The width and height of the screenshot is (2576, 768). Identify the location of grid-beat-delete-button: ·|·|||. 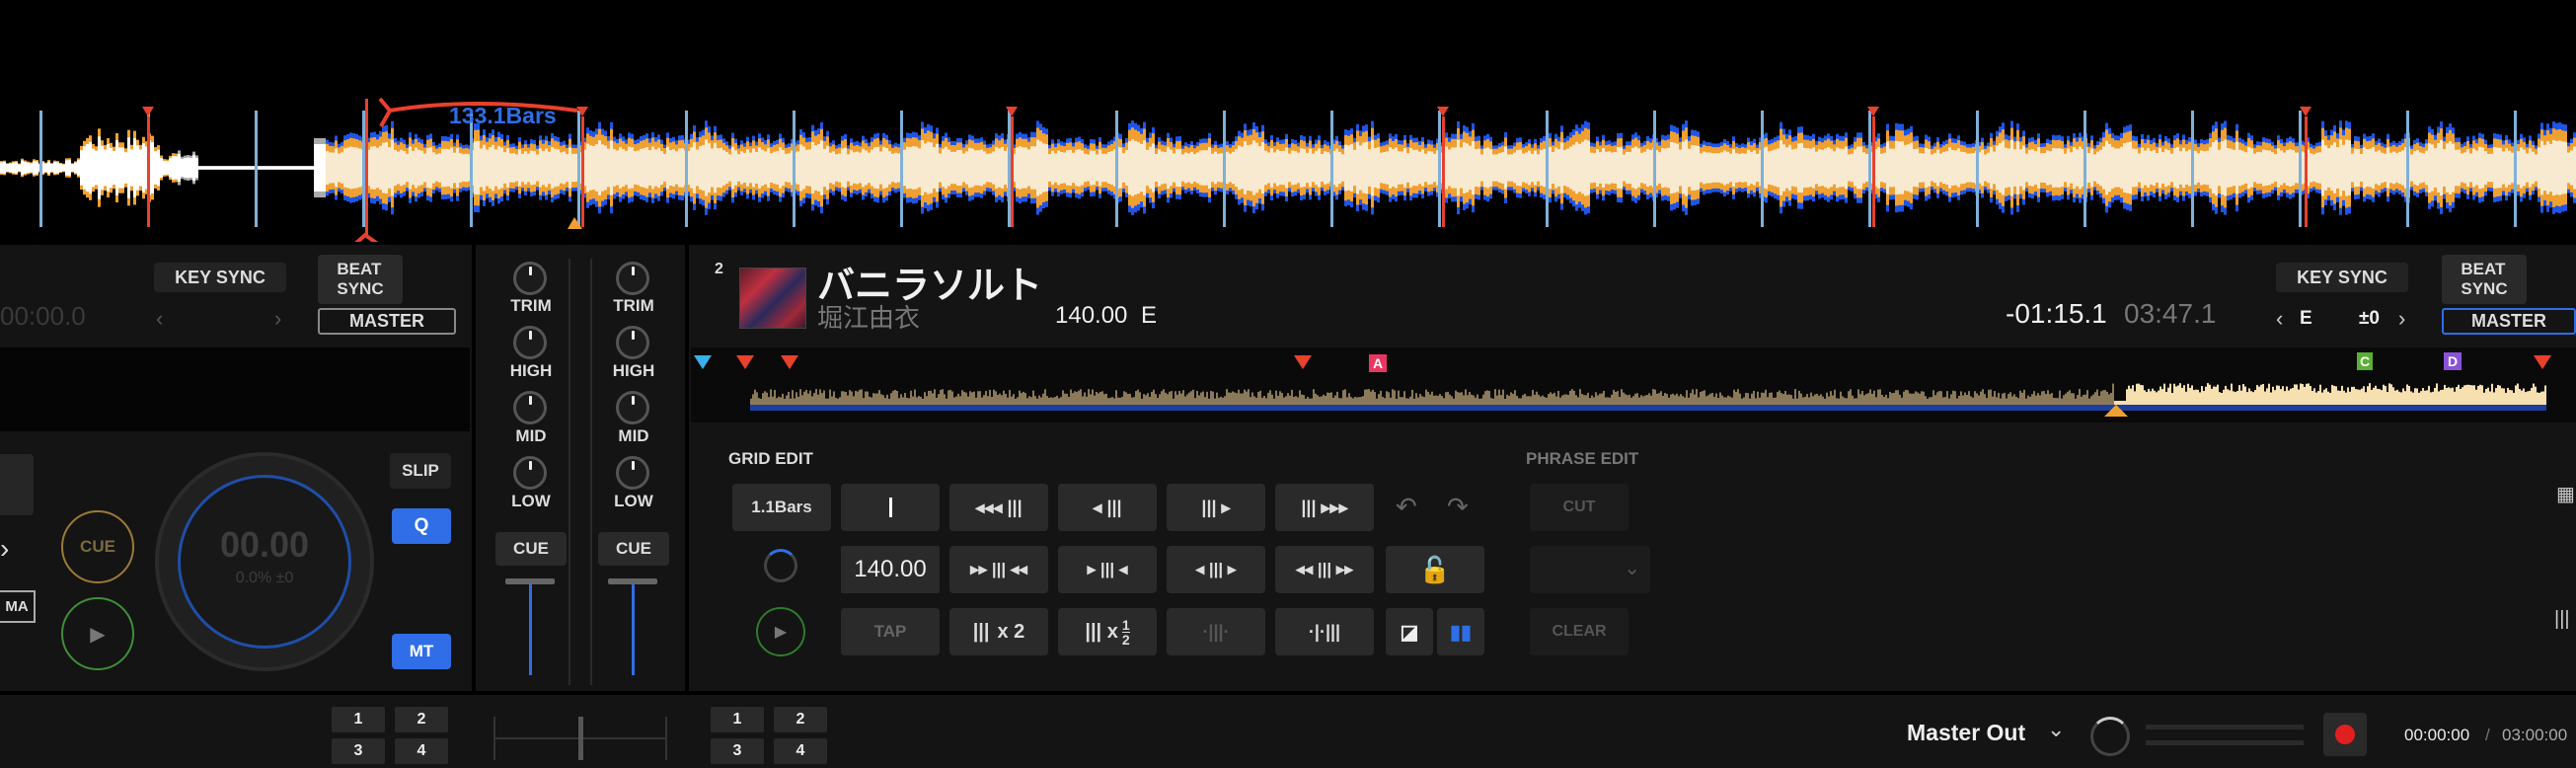
(1324, 631).